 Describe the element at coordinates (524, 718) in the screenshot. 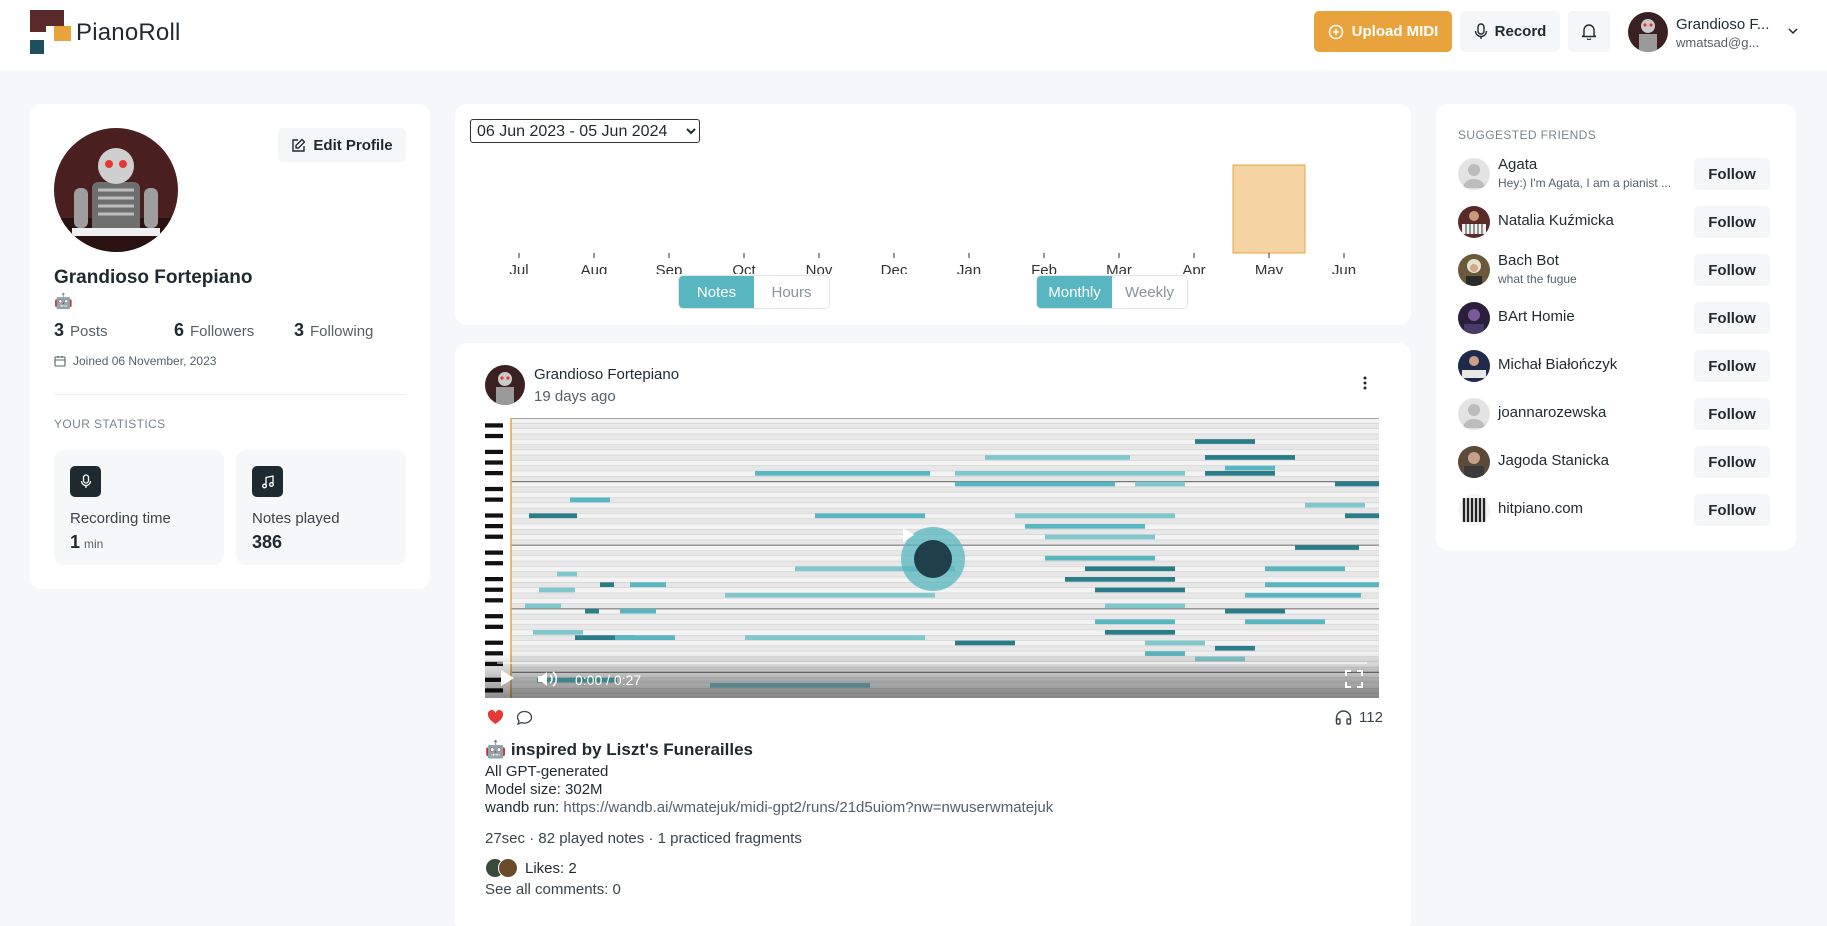

I see `comment-icon` at that location.